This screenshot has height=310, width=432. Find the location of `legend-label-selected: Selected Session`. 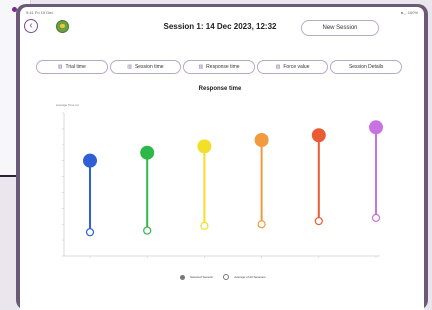

legend-label-selected: Selected Session is located at coordinates (202, 277).